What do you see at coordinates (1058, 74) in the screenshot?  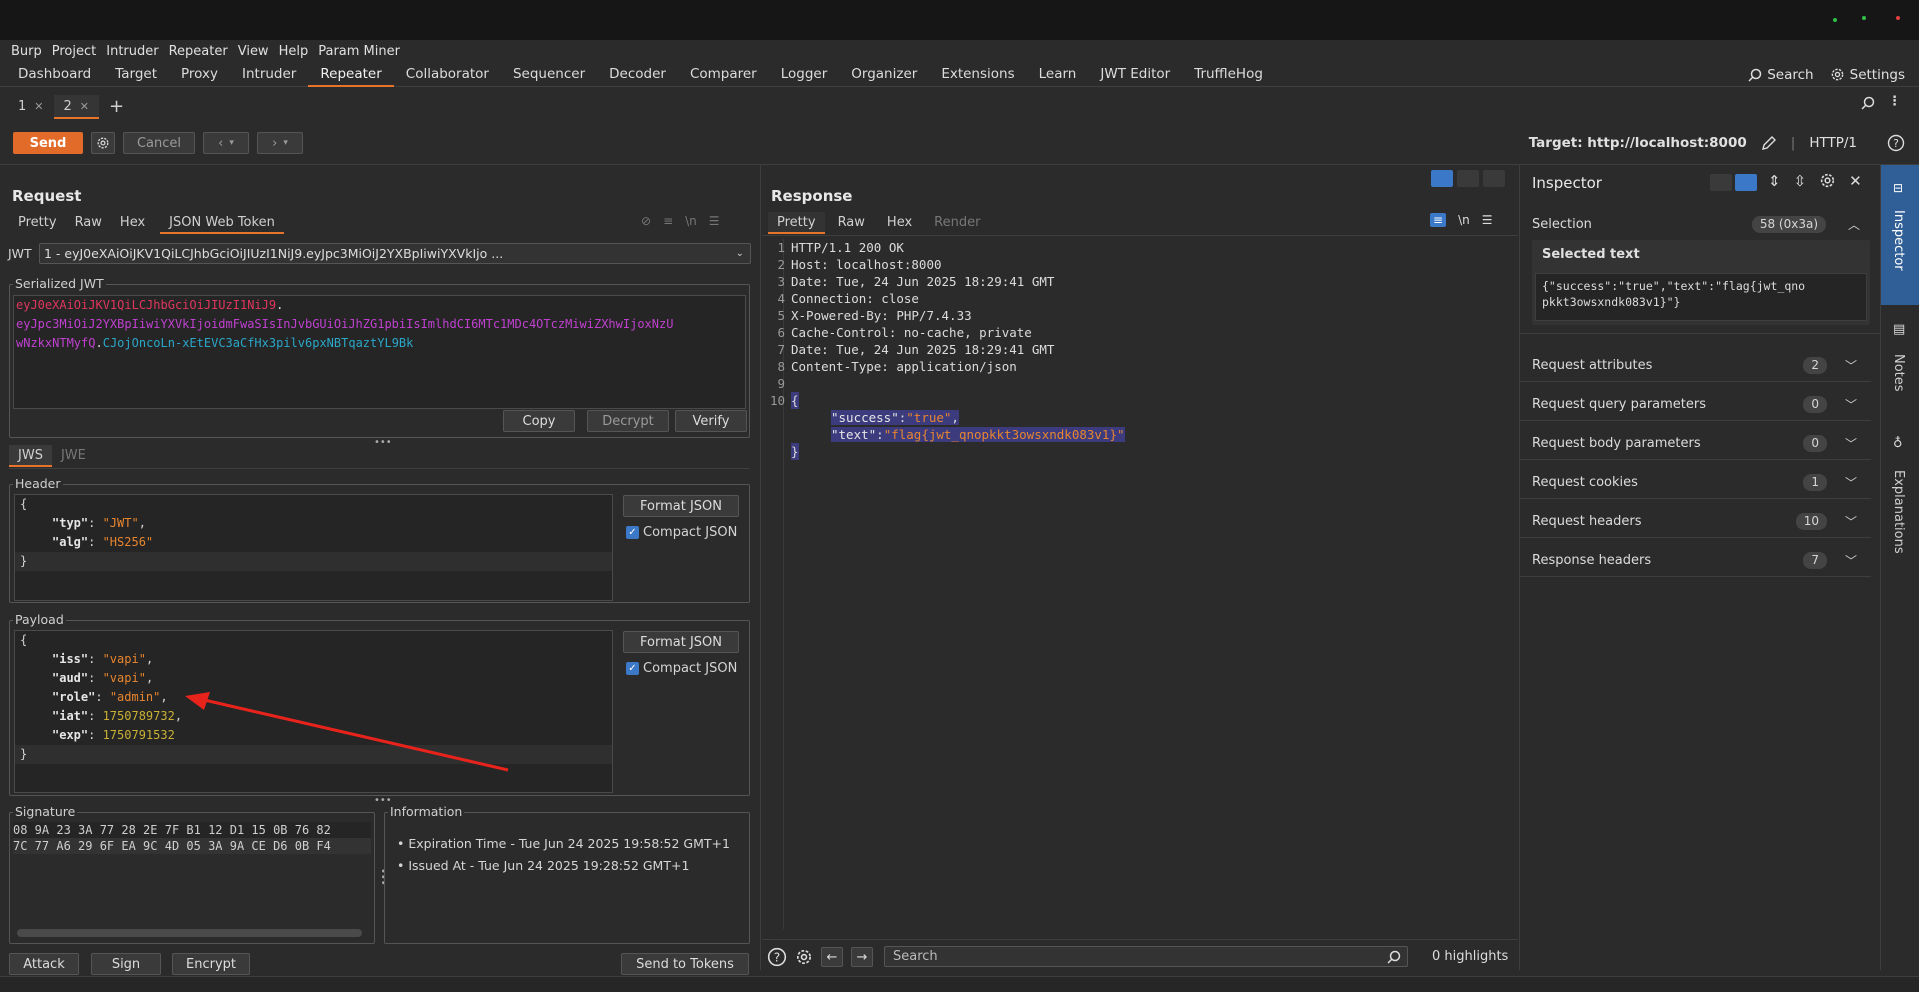 I see `tab-learn: Learn` at bounding box center [1058, 74].